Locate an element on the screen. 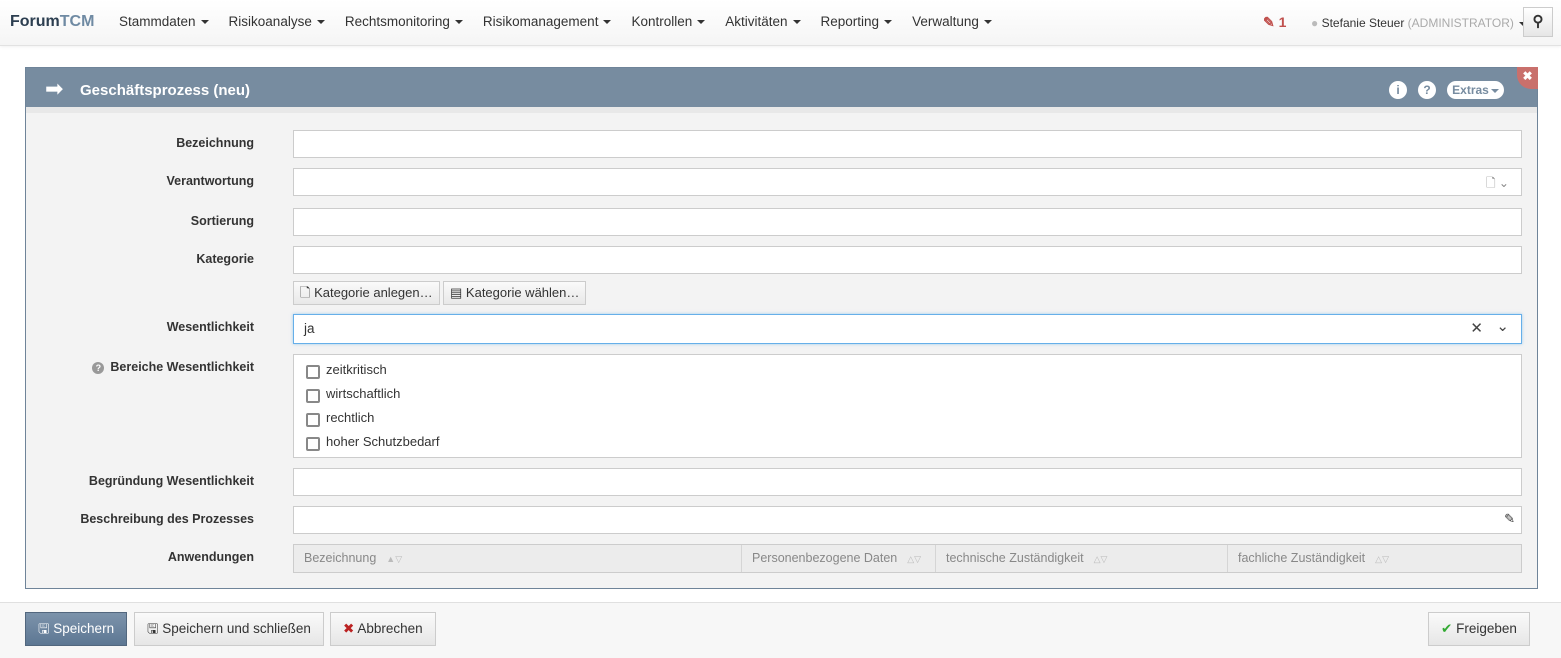 Image resolution: width=1561 pixels, height=658 pixels. save-button: 🖫 Speichern is located at coordinates (76, 629).